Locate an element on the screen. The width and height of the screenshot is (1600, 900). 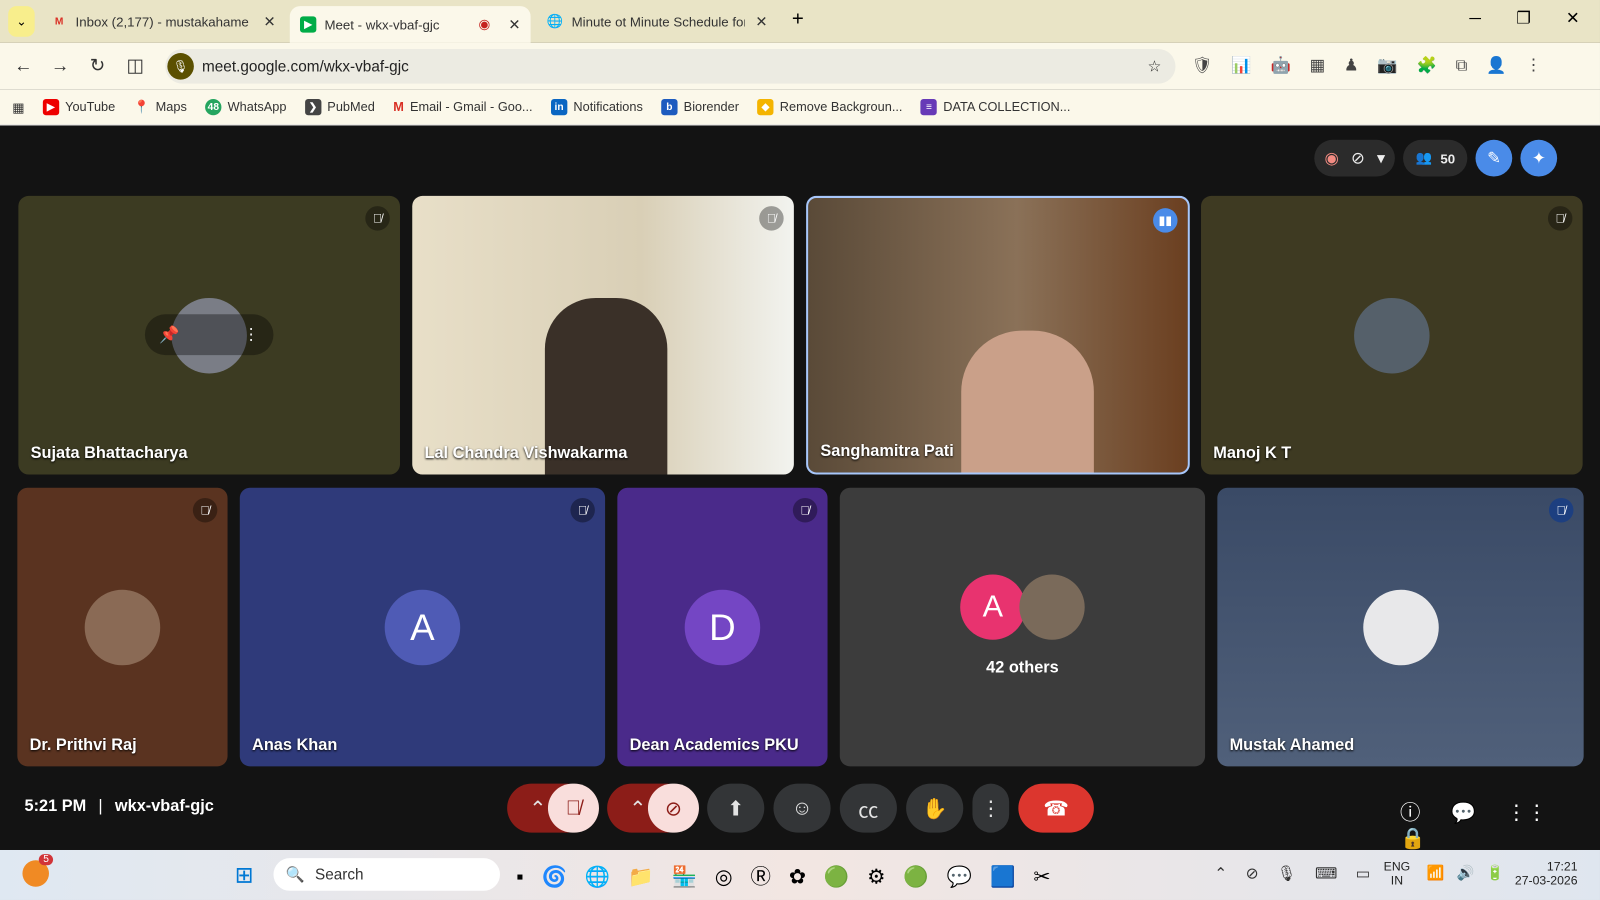
others-tile: A 42 others is located at coordinates (1022, 627).